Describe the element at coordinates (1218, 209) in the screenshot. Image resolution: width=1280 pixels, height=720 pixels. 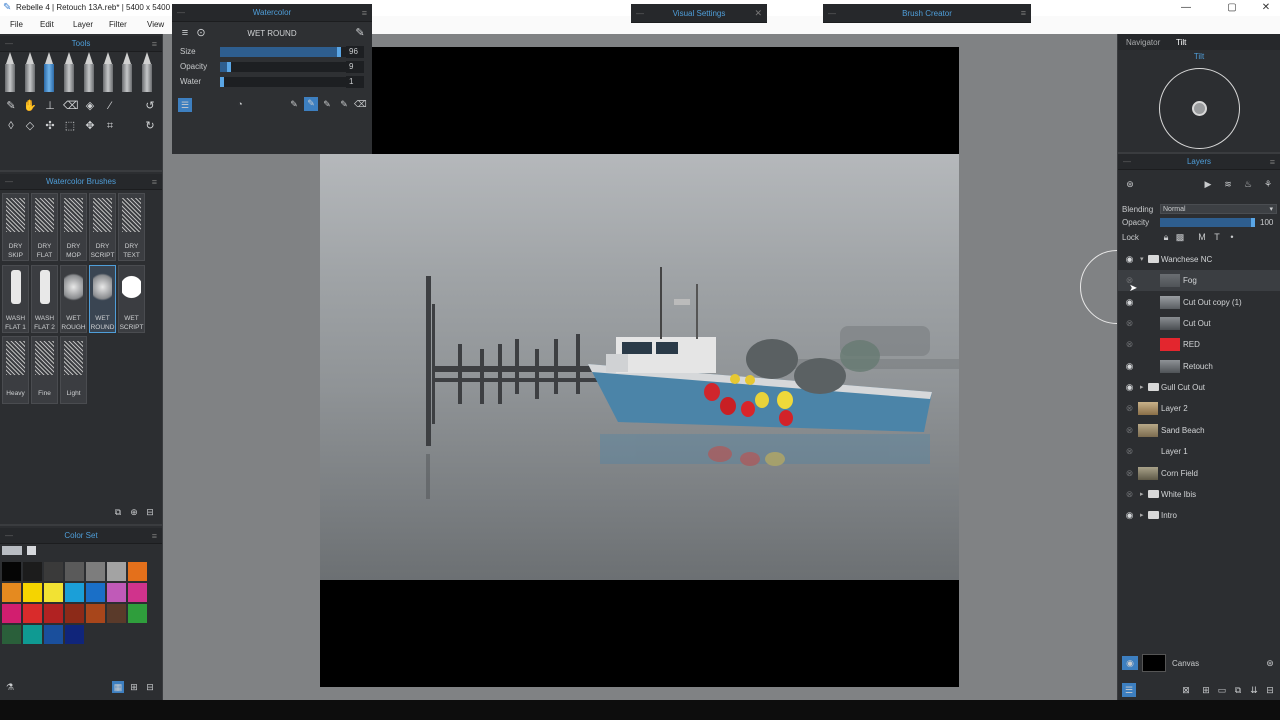
I see `blending-select: Normal ▾` at that location.